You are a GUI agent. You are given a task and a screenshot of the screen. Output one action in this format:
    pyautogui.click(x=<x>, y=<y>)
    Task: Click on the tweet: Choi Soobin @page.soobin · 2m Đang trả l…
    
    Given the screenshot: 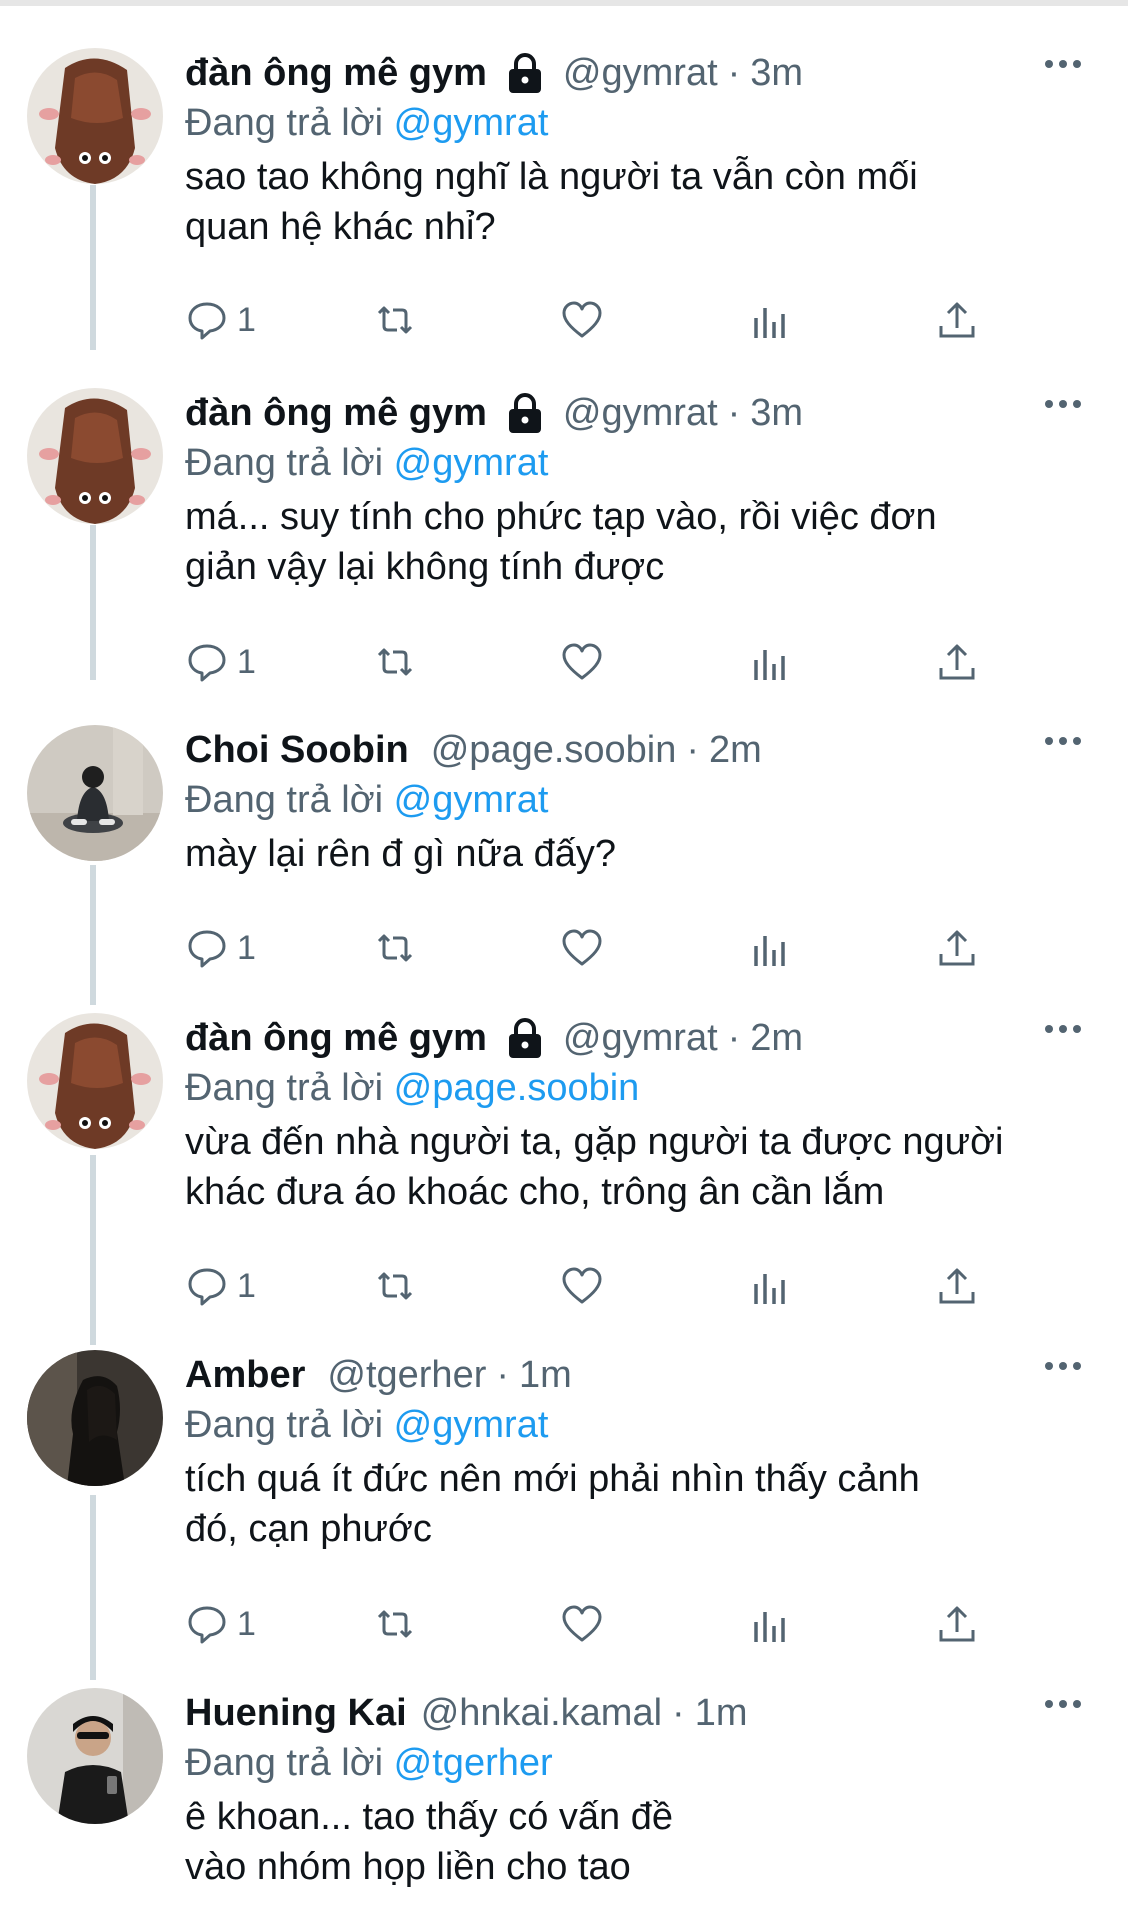 What is the action you would take?
    pyautogui.click(x=564, y=855)
    